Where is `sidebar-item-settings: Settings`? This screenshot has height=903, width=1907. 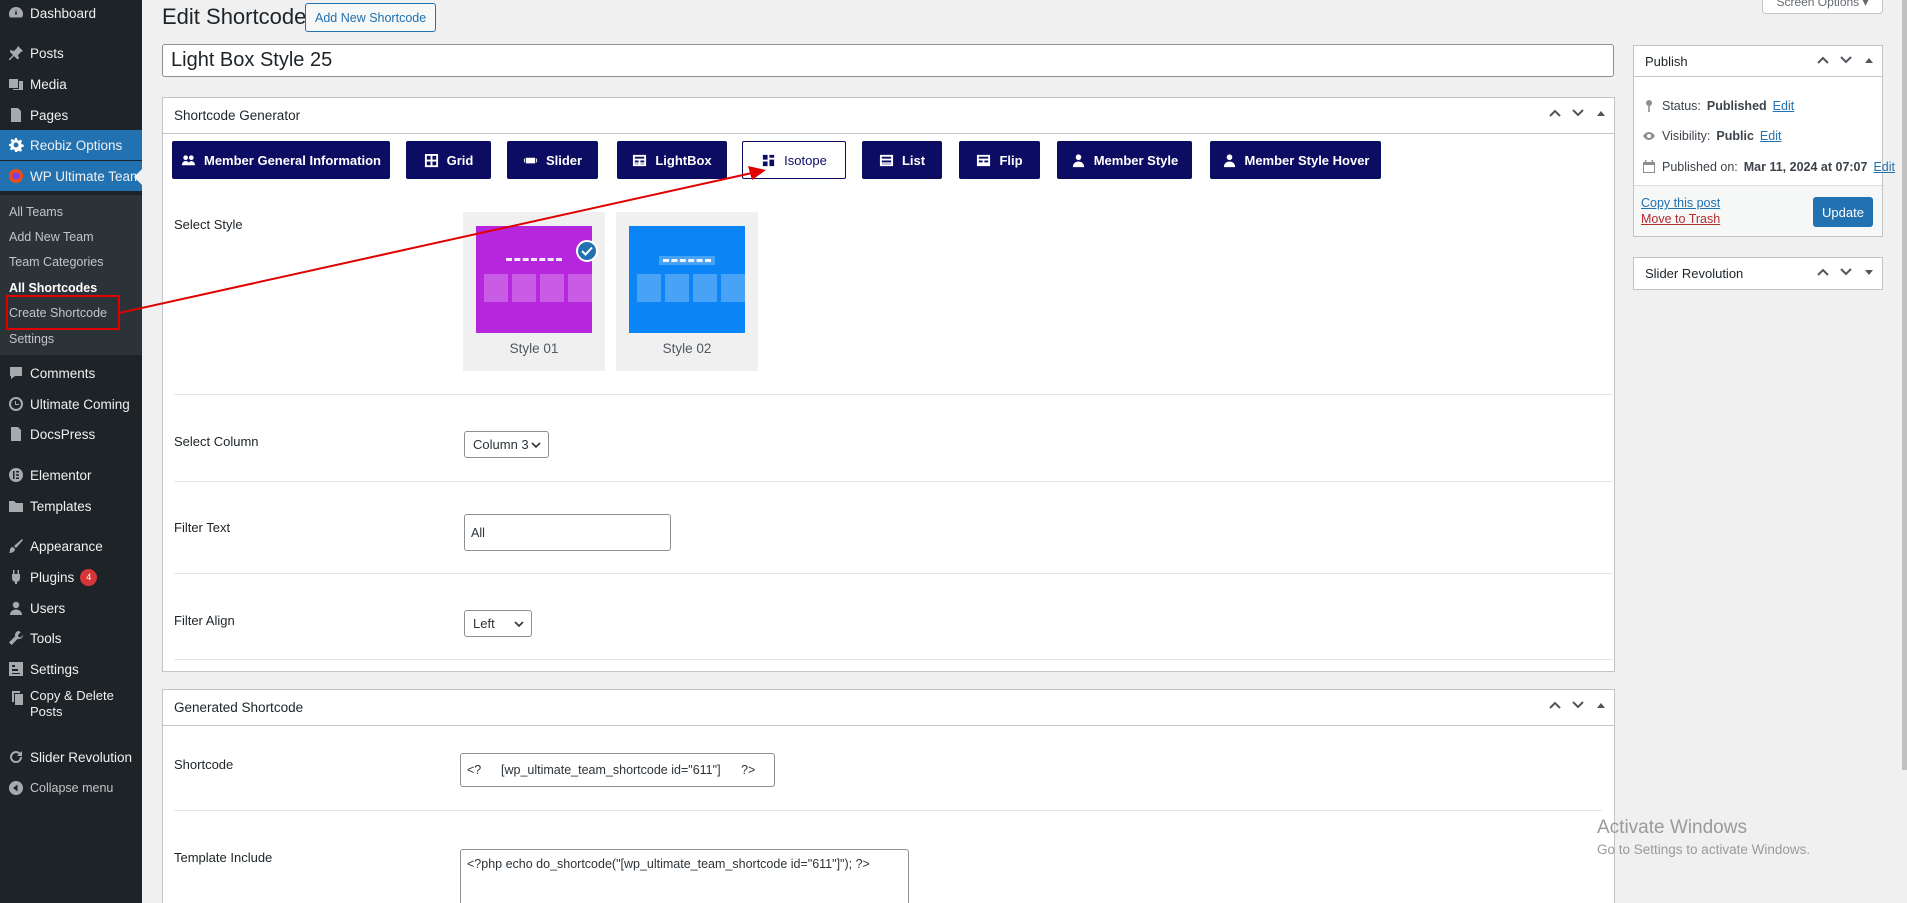 sidebar-item-settings: Settings is located at coordinates (71, 669).